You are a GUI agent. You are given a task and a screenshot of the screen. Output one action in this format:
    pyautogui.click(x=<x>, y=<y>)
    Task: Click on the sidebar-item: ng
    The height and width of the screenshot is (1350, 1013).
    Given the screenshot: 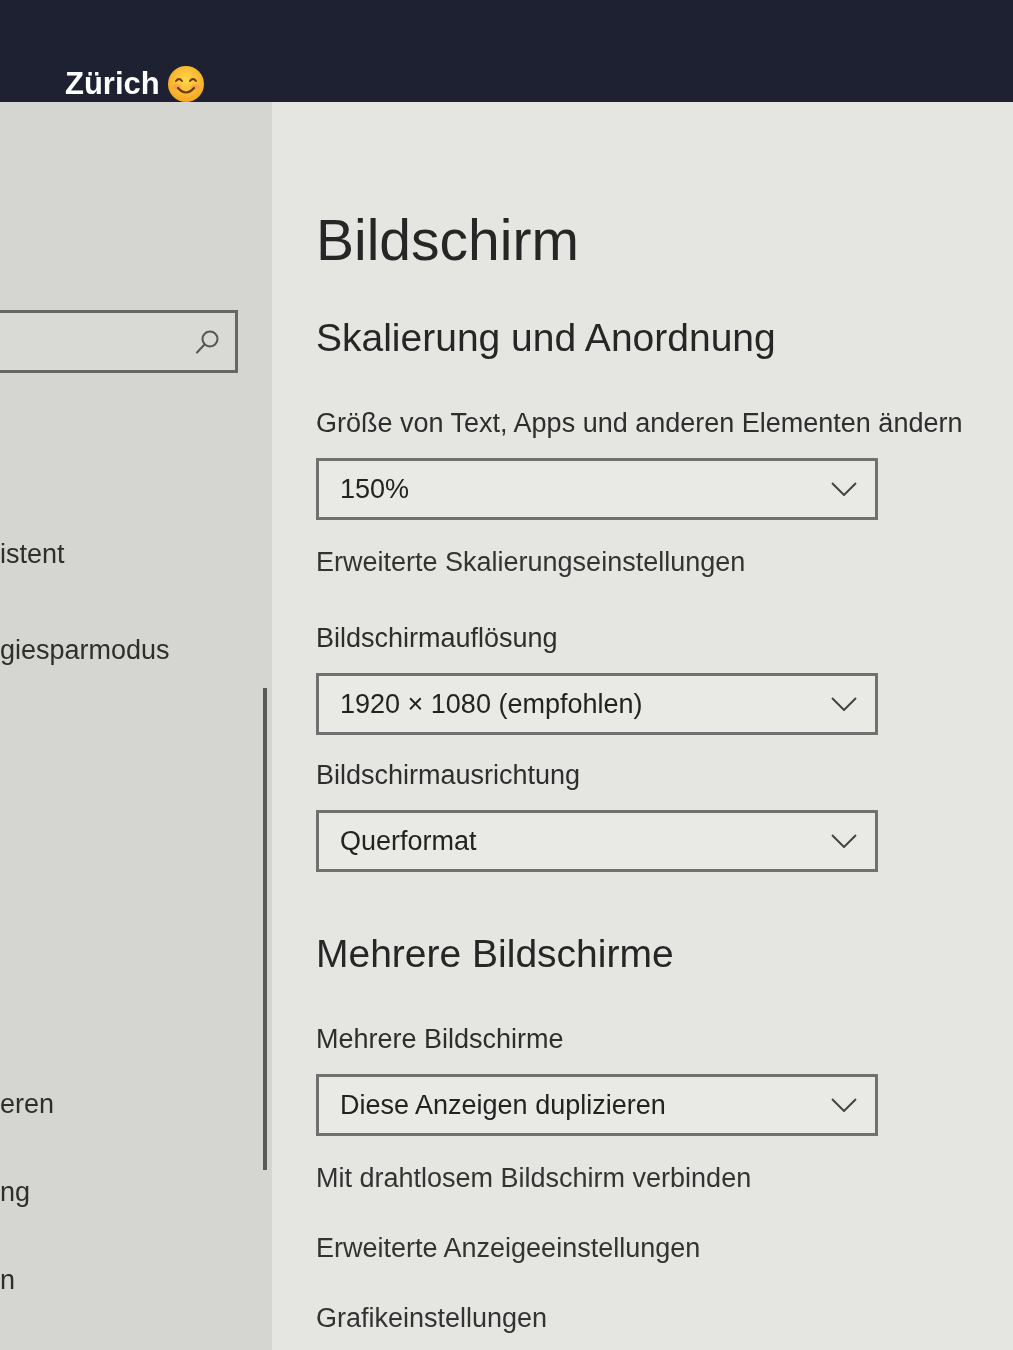 What is the action you would take?
    pyautogui.click(x=15, y=1192)
    